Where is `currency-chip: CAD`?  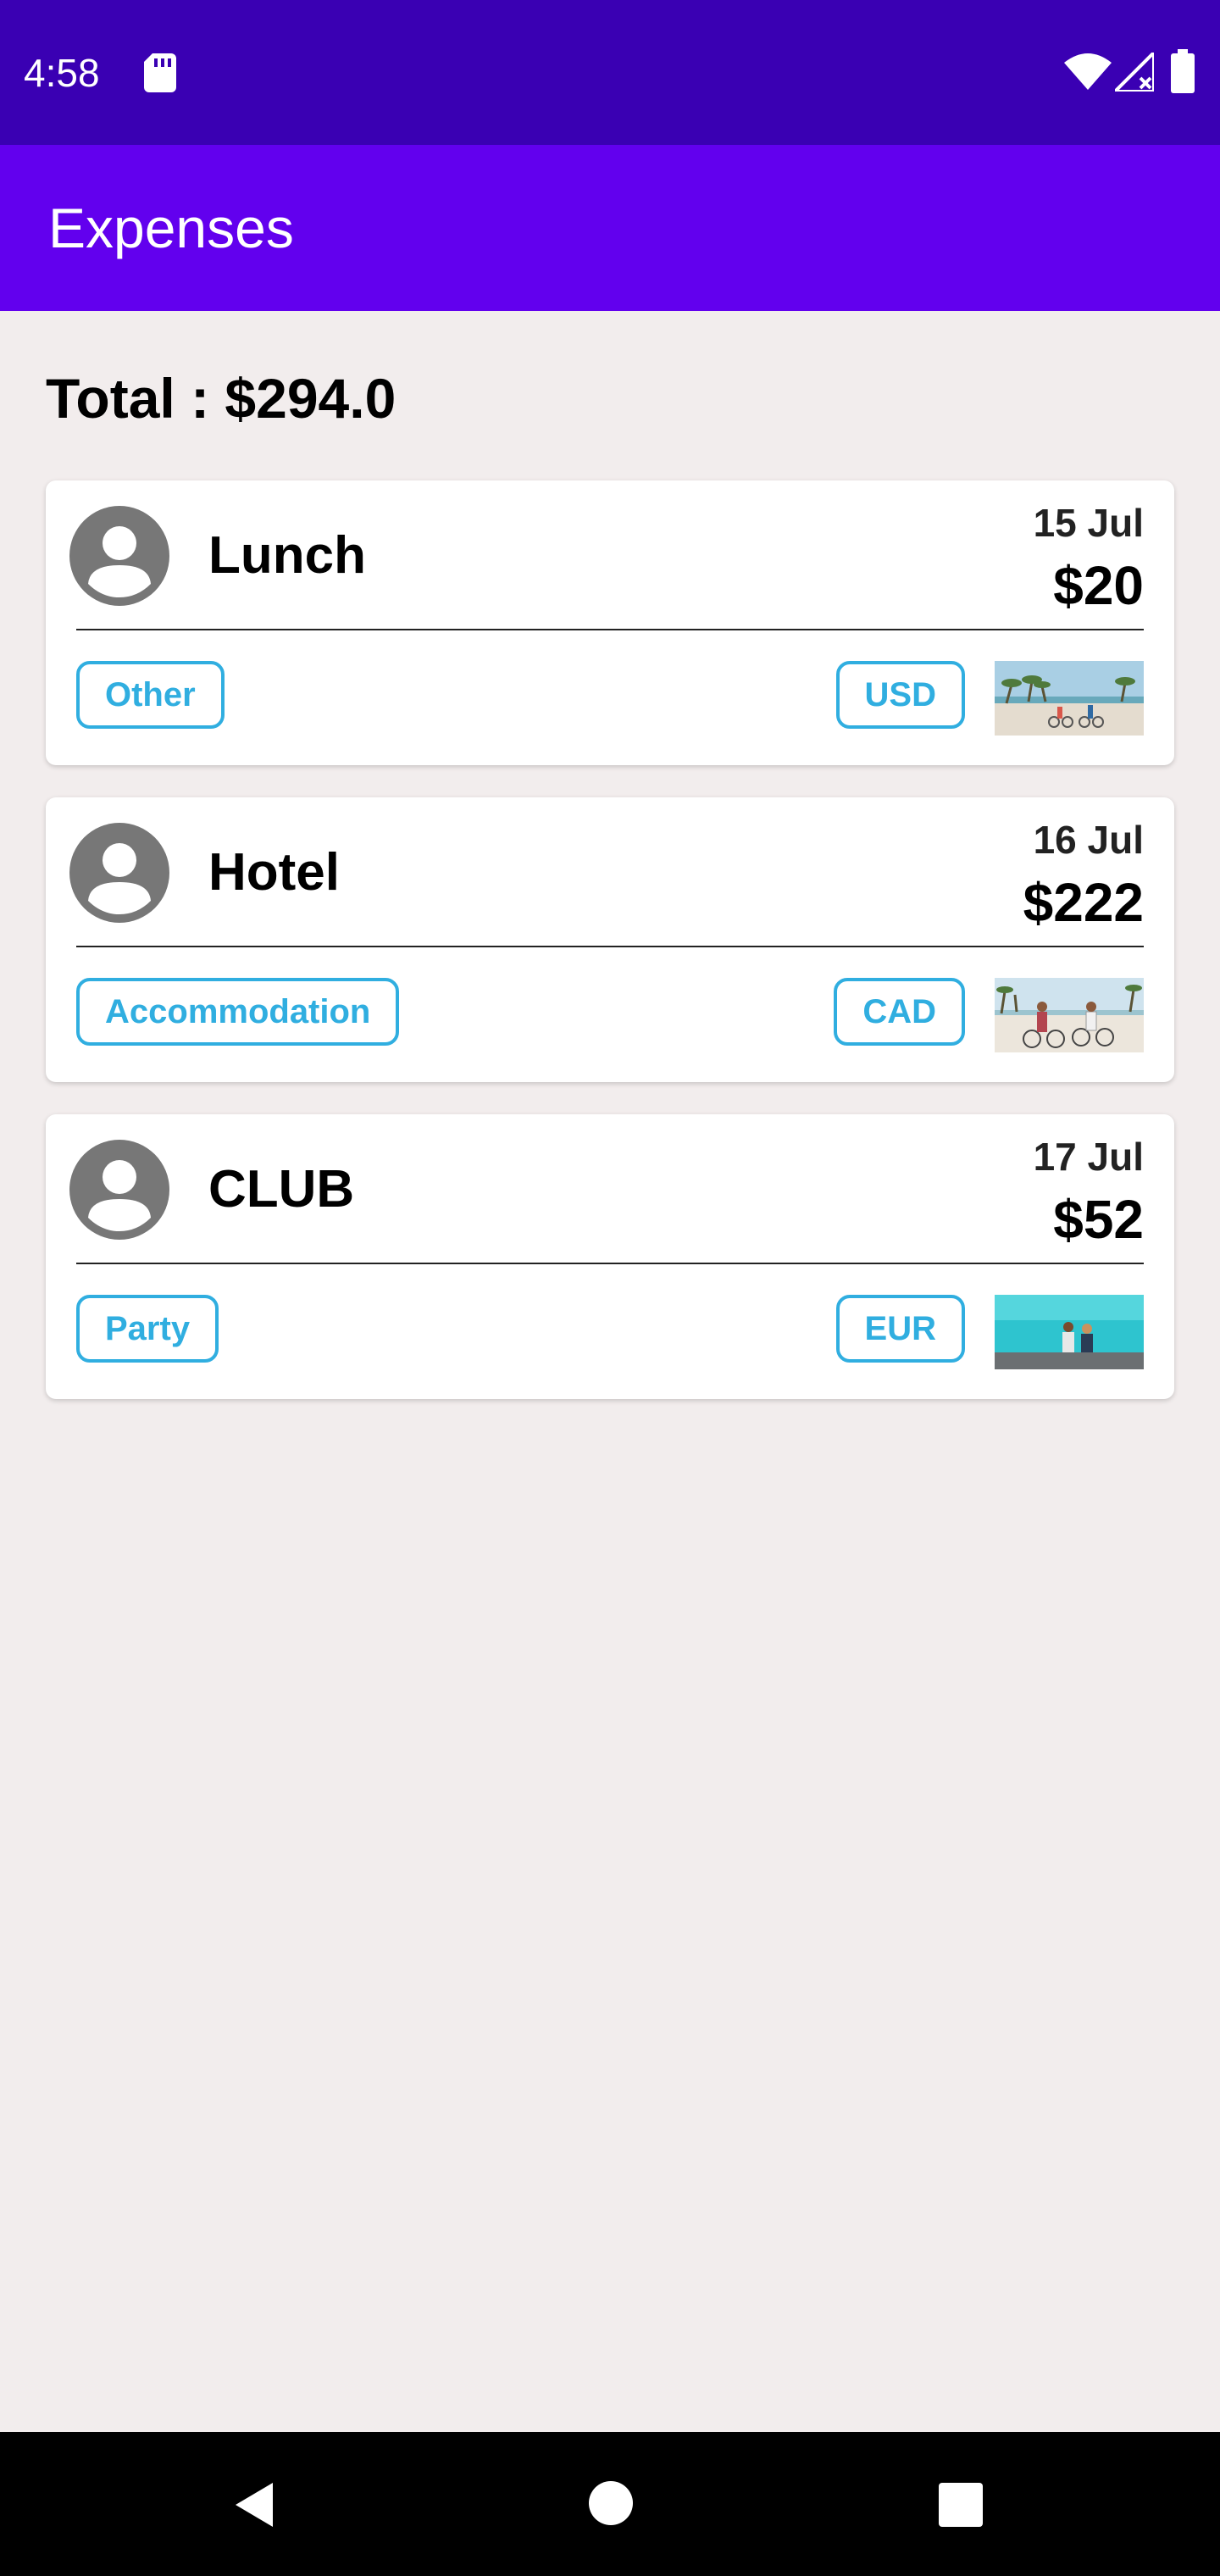 currency-chip: CAD is located at coordinates (899, 1012).